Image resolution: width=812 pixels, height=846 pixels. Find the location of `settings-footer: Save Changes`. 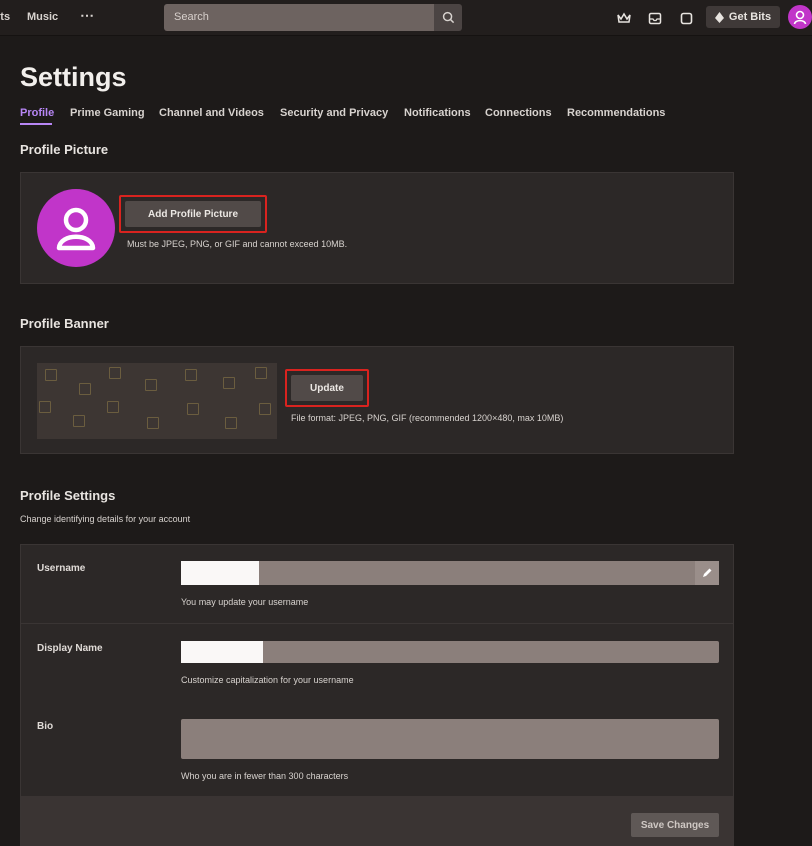

settings-footer: Save Changes is located at coordinates (377, 821).